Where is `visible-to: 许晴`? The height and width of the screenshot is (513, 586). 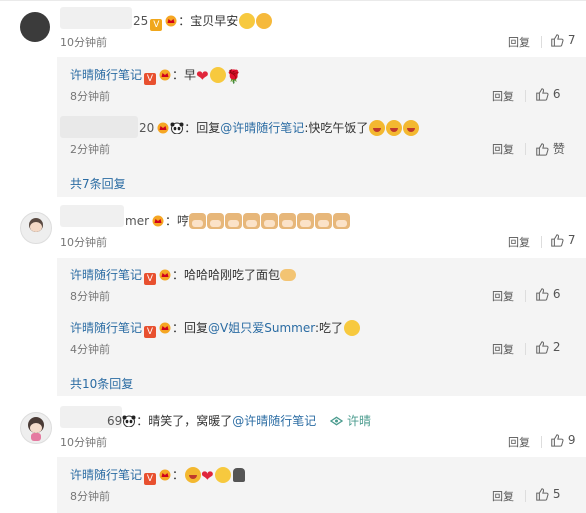
visible-to: 许晴 is located at coordinates (350, 421).